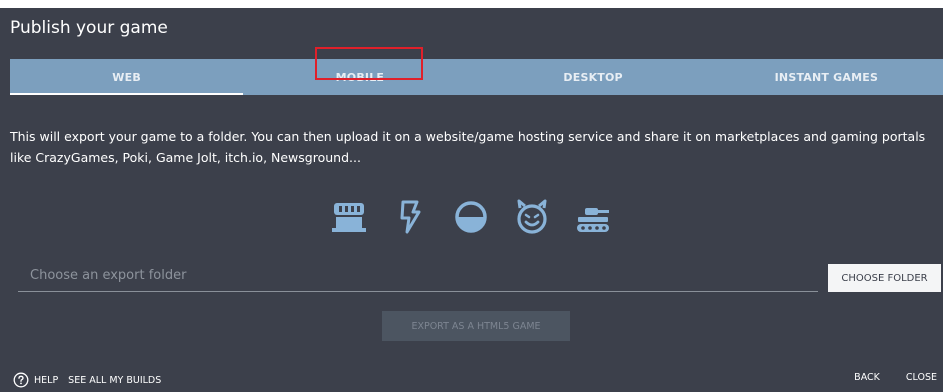  Describe the element at coordinates (476, 326) in the screenshot. I see `export-html5-button: EXPORT AS A HTML5 GAME` at that location.